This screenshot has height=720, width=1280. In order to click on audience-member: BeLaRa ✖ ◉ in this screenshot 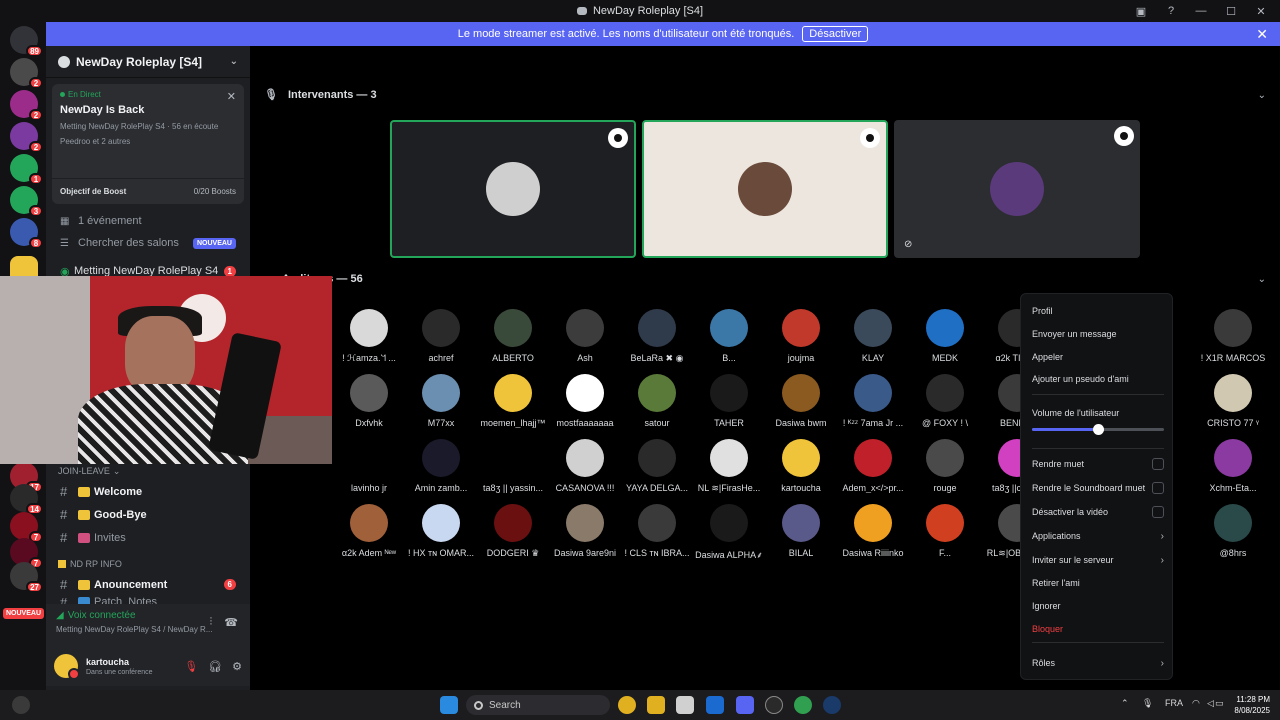, I will do `click(657, 336)`.